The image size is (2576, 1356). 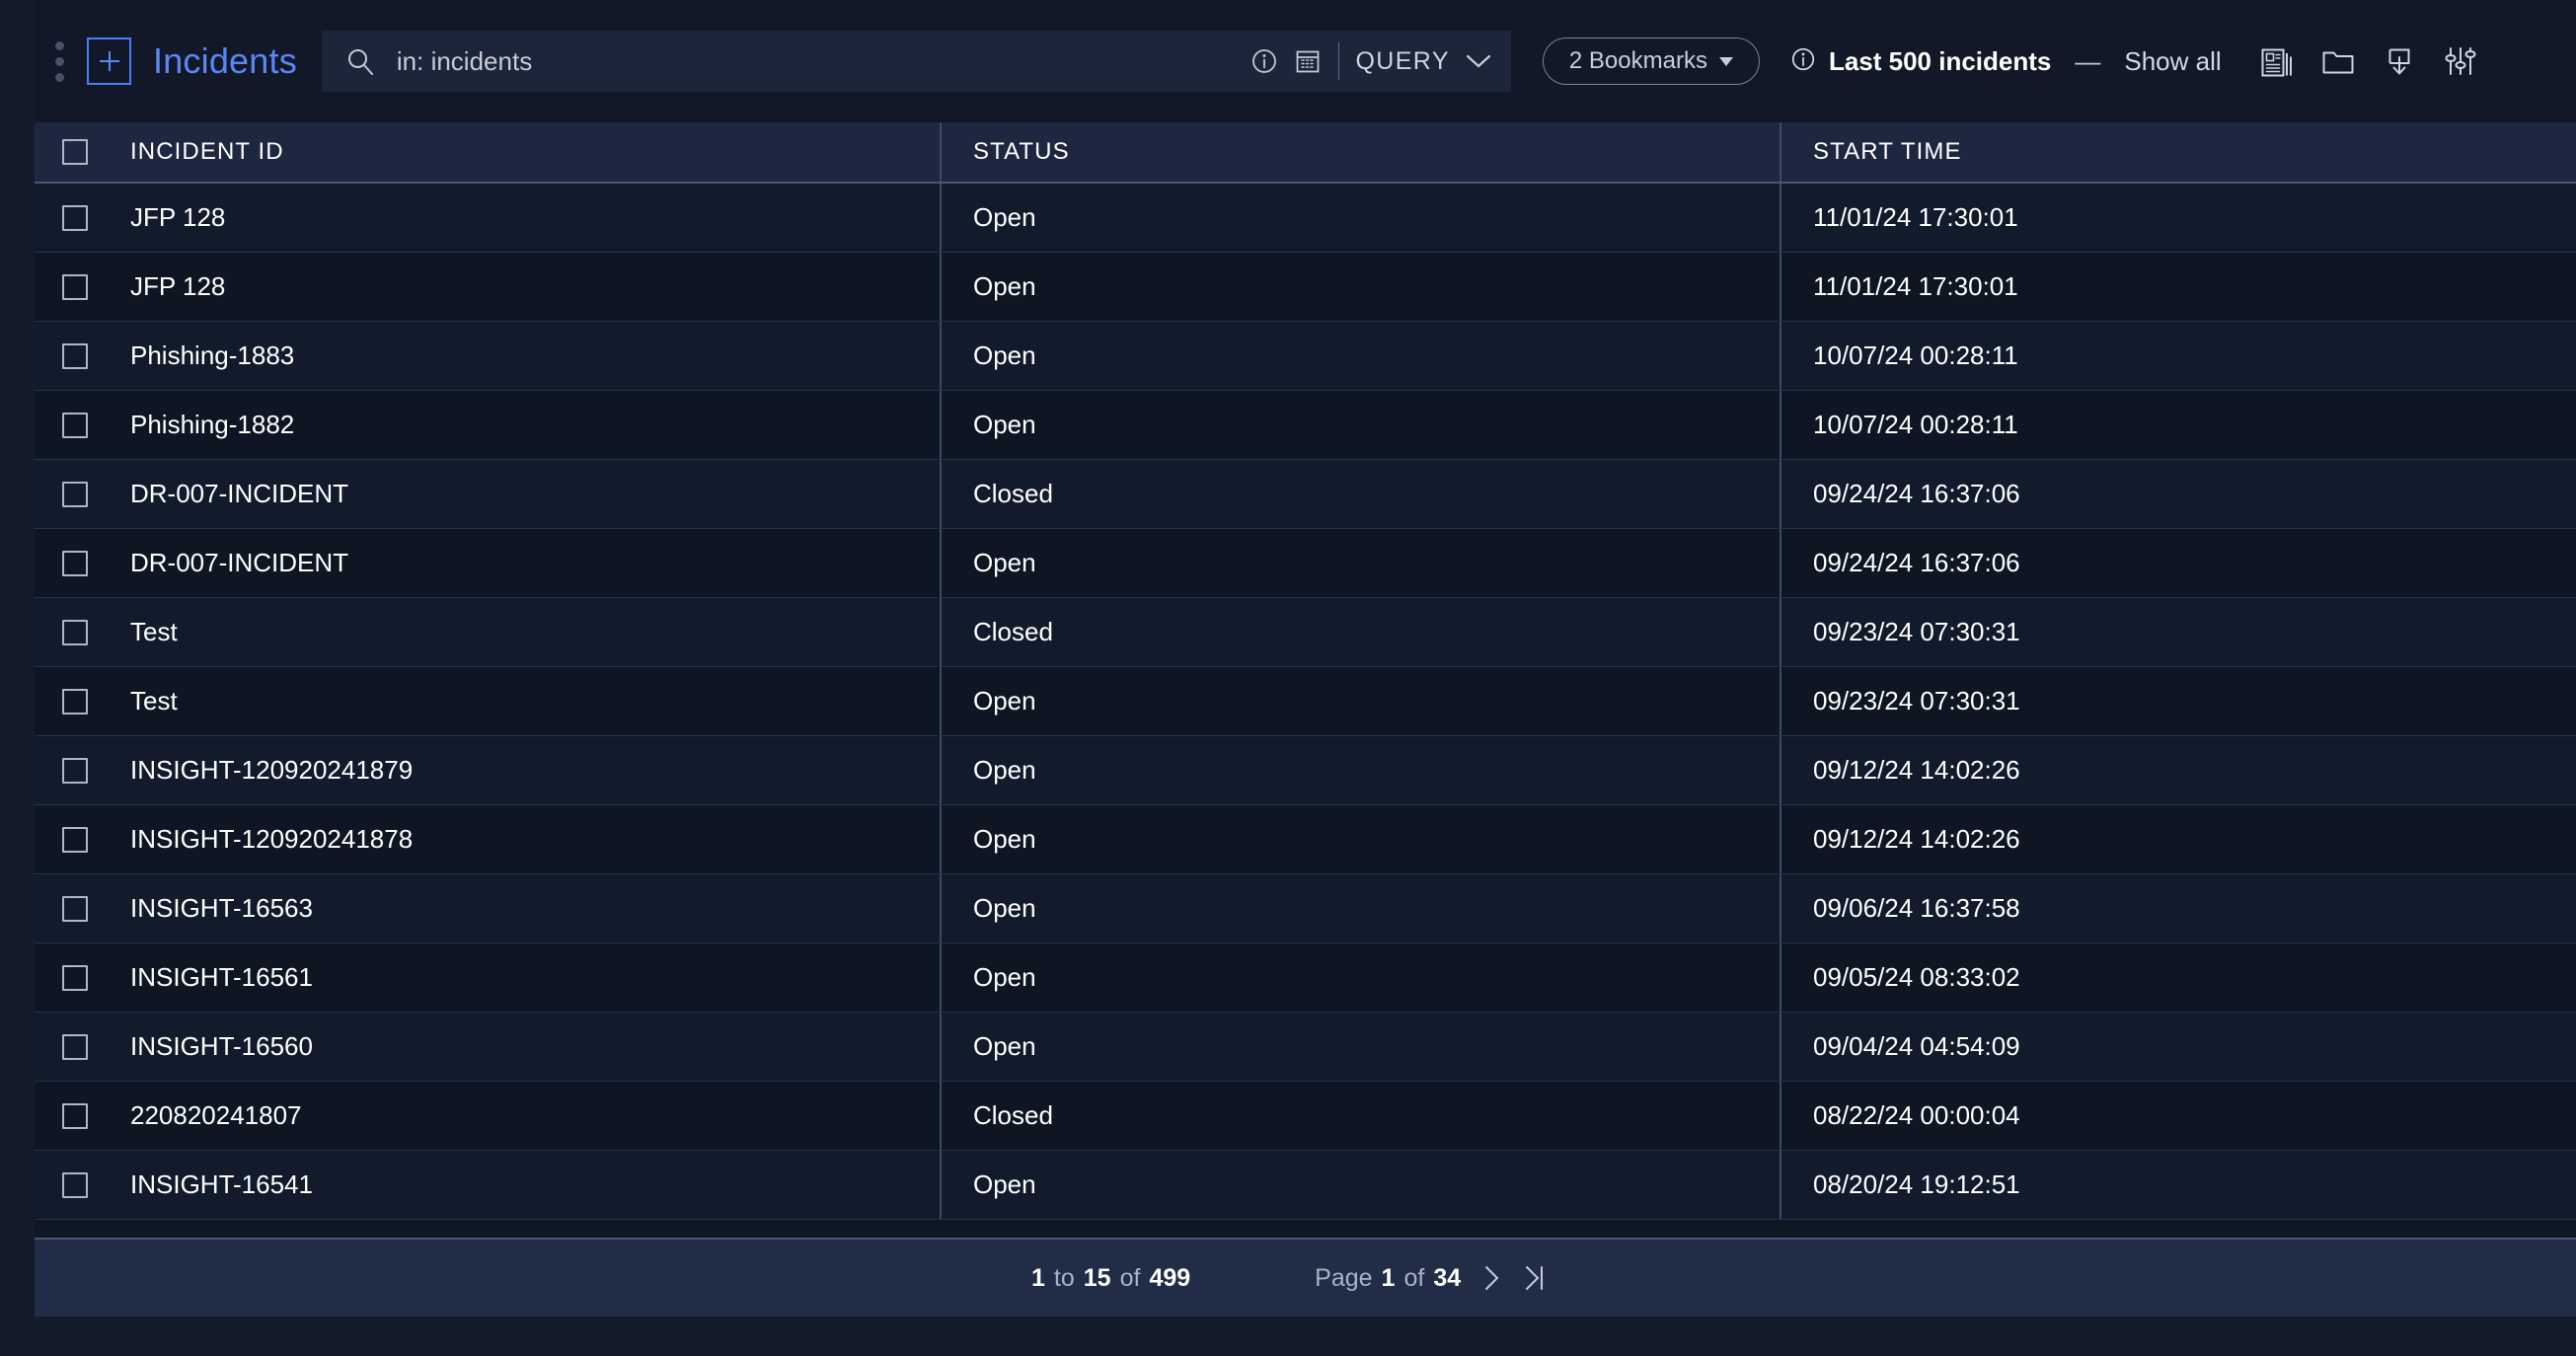 What do you see at coordinates (1920, 61) in the screenshot?
I see `last-incidents-info: Last 500 incidents` at bounding box center [1920, 61].